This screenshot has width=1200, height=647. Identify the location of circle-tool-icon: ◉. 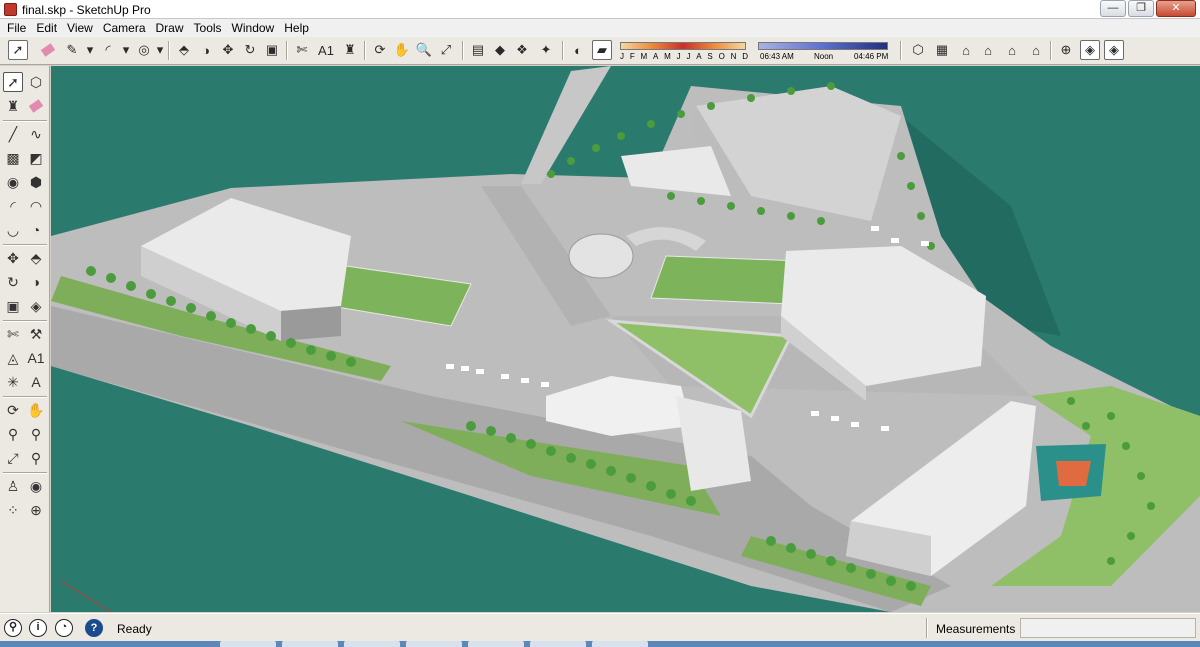
(13, 182).